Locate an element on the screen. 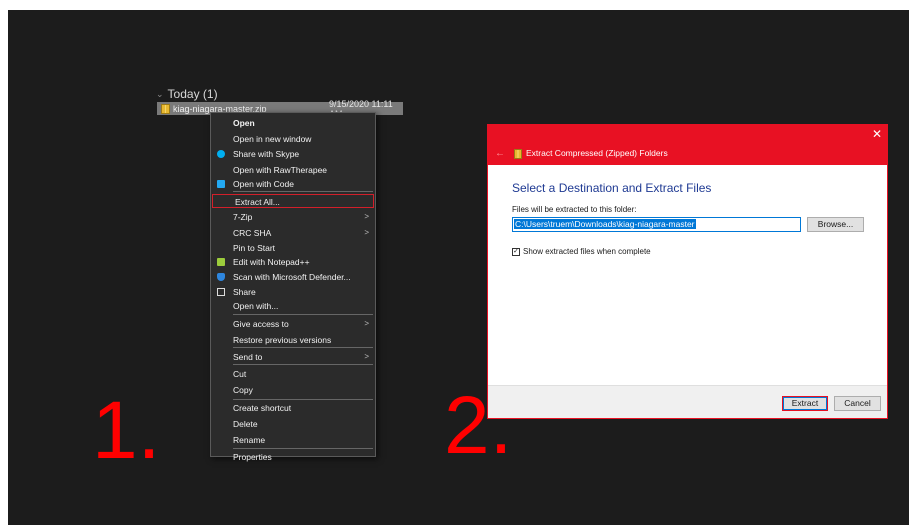 The width and height of the screenshot is (909, 525). menu-item-crc-sha: CRC SHA > is located at coordinates (293, 233).